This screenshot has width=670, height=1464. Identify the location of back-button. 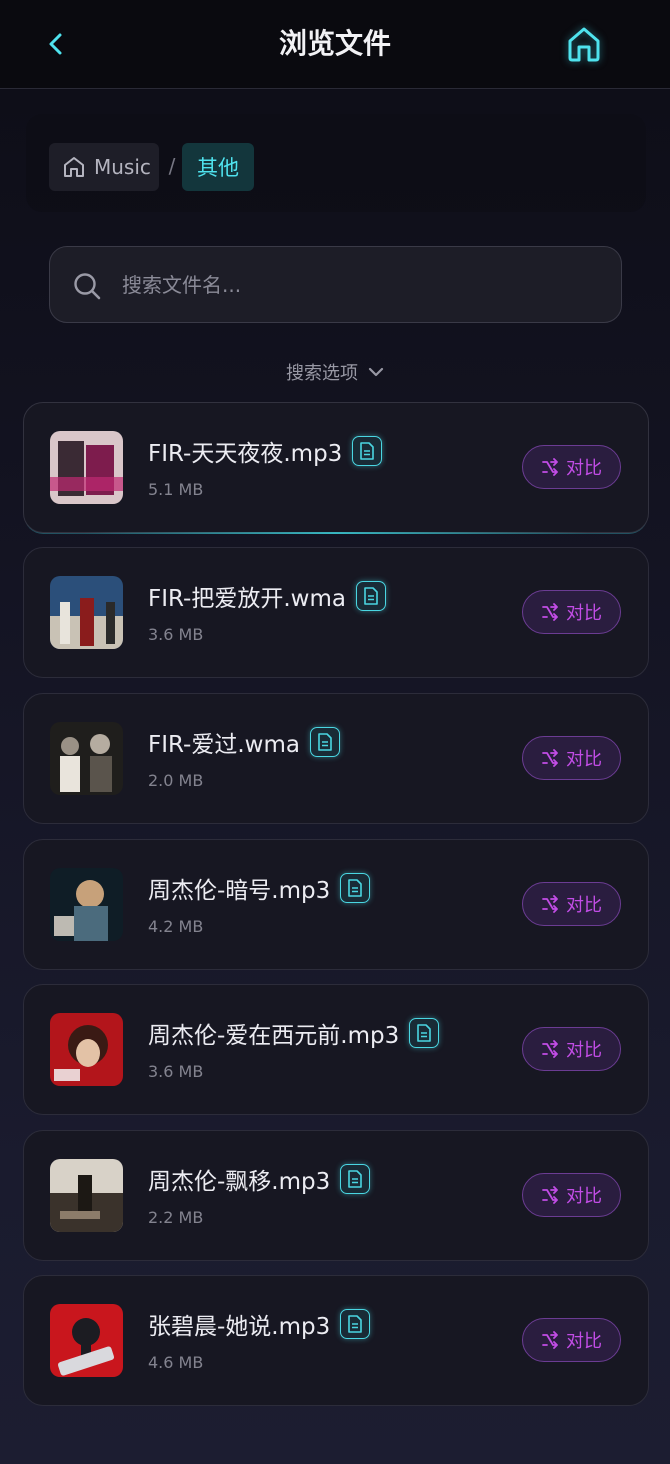
(56, 44).